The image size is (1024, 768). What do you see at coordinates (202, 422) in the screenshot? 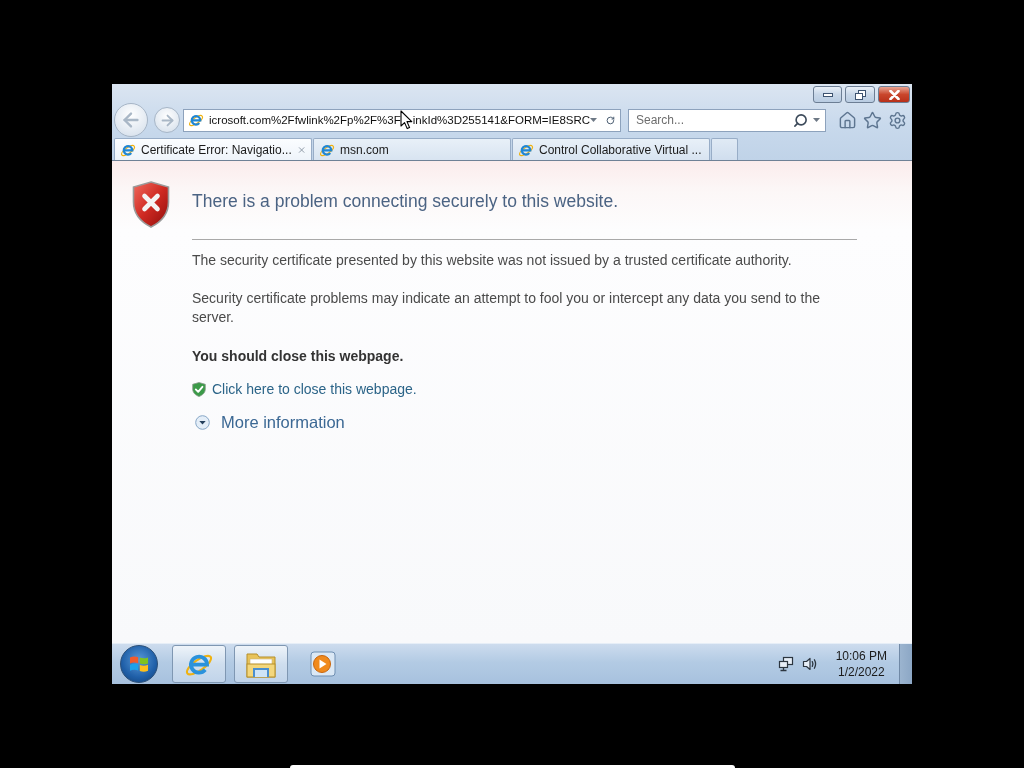
I see `expand-icon` at bounding box center [202, 422].